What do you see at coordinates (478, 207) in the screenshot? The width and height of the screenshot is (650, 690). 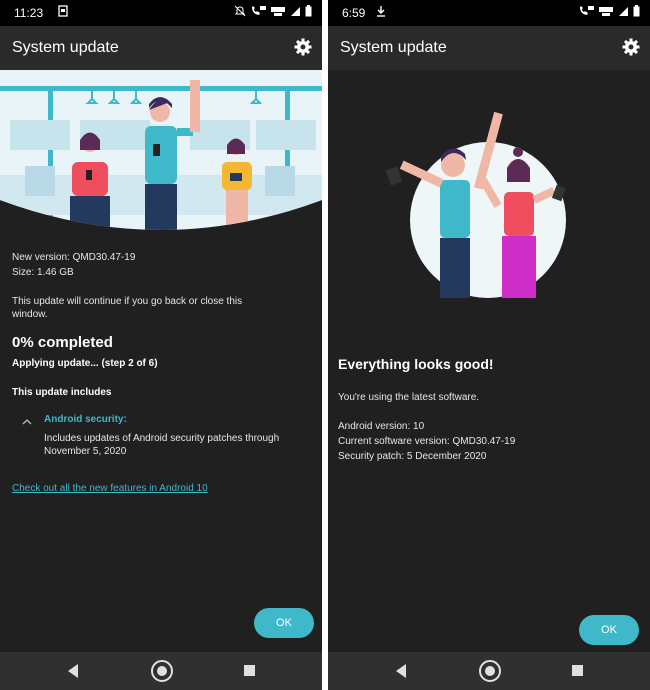 I see `celebration-illustration` at bounding box center [478, 207].